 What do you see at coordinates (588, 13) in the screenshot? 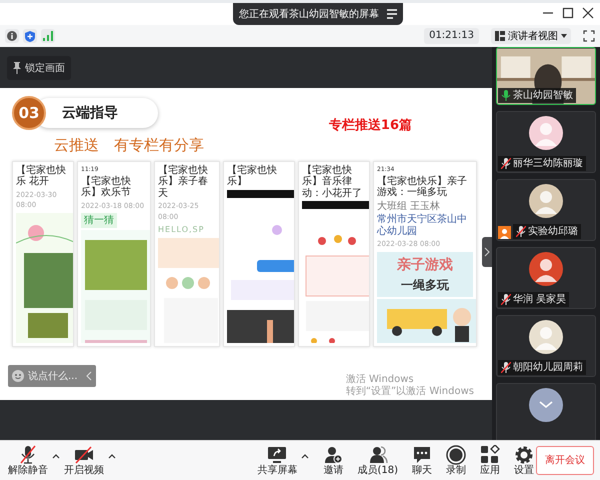
I see `close-icon` at bounding box center [588, 13].